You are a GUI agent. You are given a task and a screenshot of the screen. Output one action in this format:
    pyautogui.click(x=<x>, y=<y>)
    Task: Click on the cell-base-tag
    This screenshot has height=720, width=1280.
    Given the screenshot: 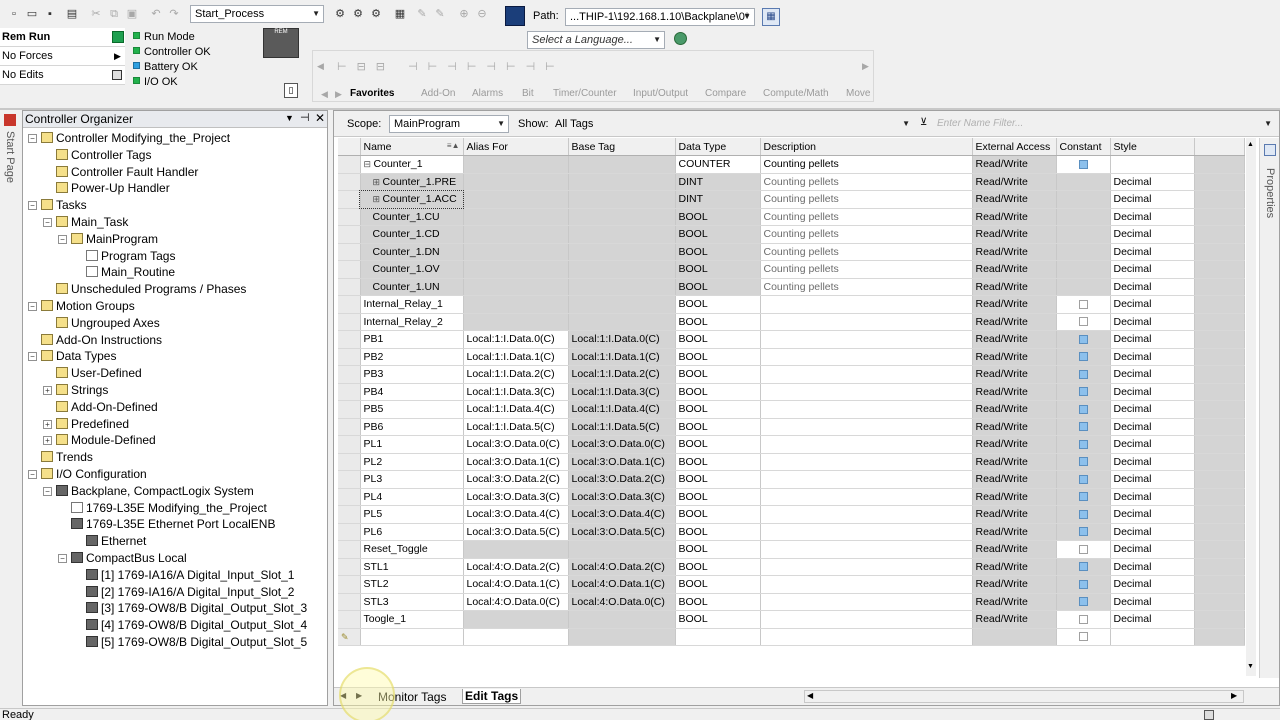 What is the action you would take?
    pyautogui.click(x=622, y=637)
    